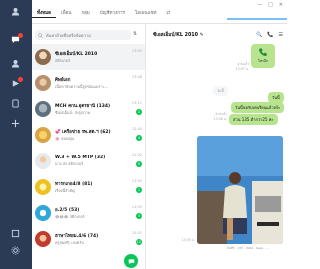 Image resolution: width=320 pixels, height=269 pixels. Describe the element at coordinates (139, 112) in the screenshot. I see `unread-badge: 2` at that location.